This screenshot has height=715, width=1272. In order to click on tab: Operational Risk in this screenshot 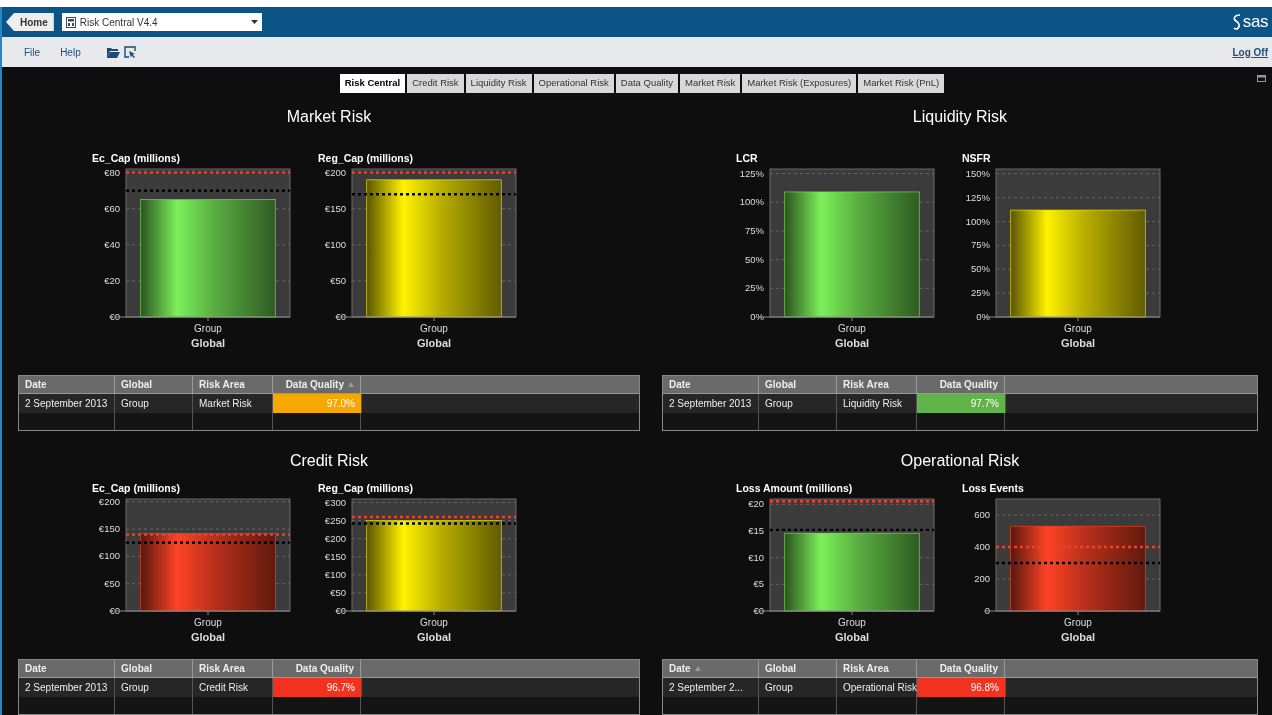, I will do `click(573, 83)`.